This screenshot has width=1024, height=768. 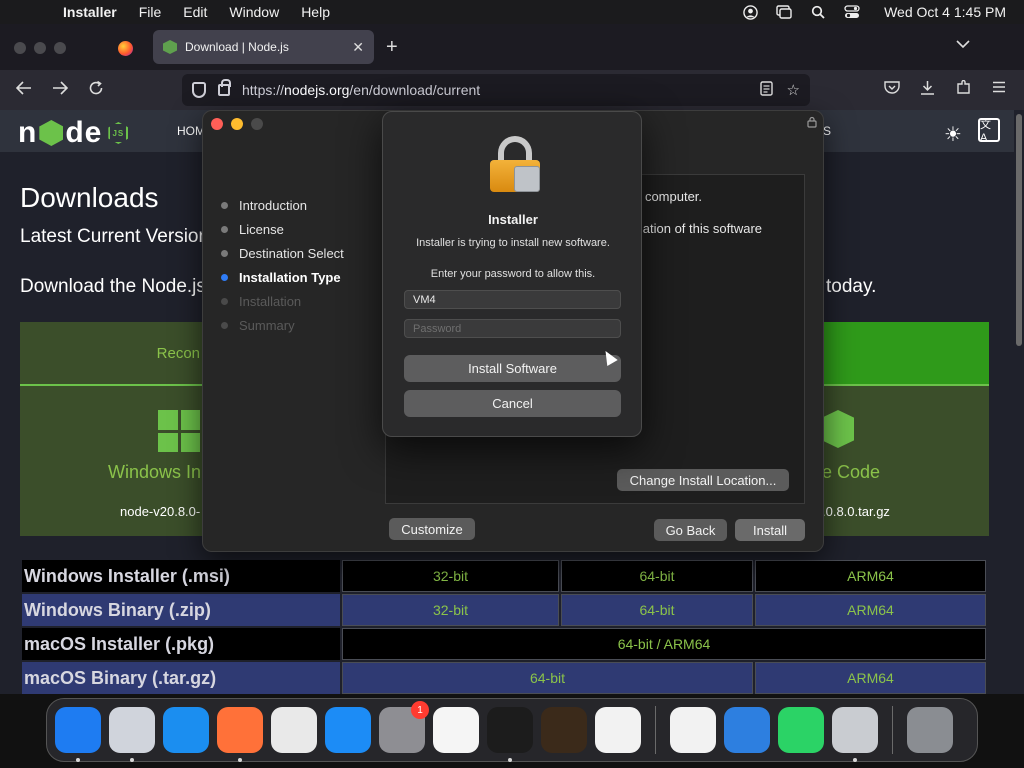 What do you see at coordinates (693, 730) in the screenshot?
I see `visual-studio-icon` at bounding box center [693, 730].